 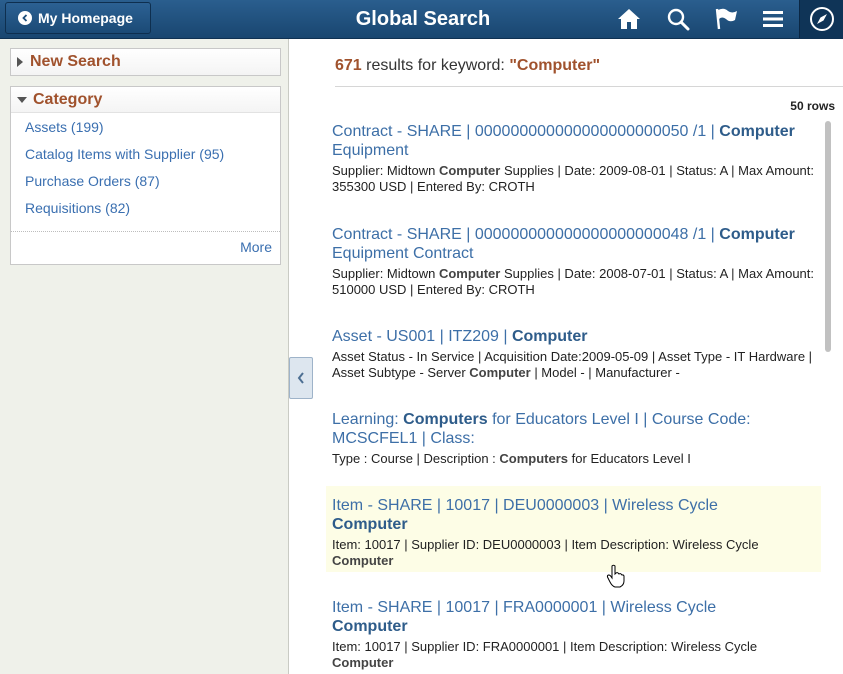 What do you see at coordinates (629, 19) in the screenshot?
I see `home-icon` at bounding box center [629, 19].